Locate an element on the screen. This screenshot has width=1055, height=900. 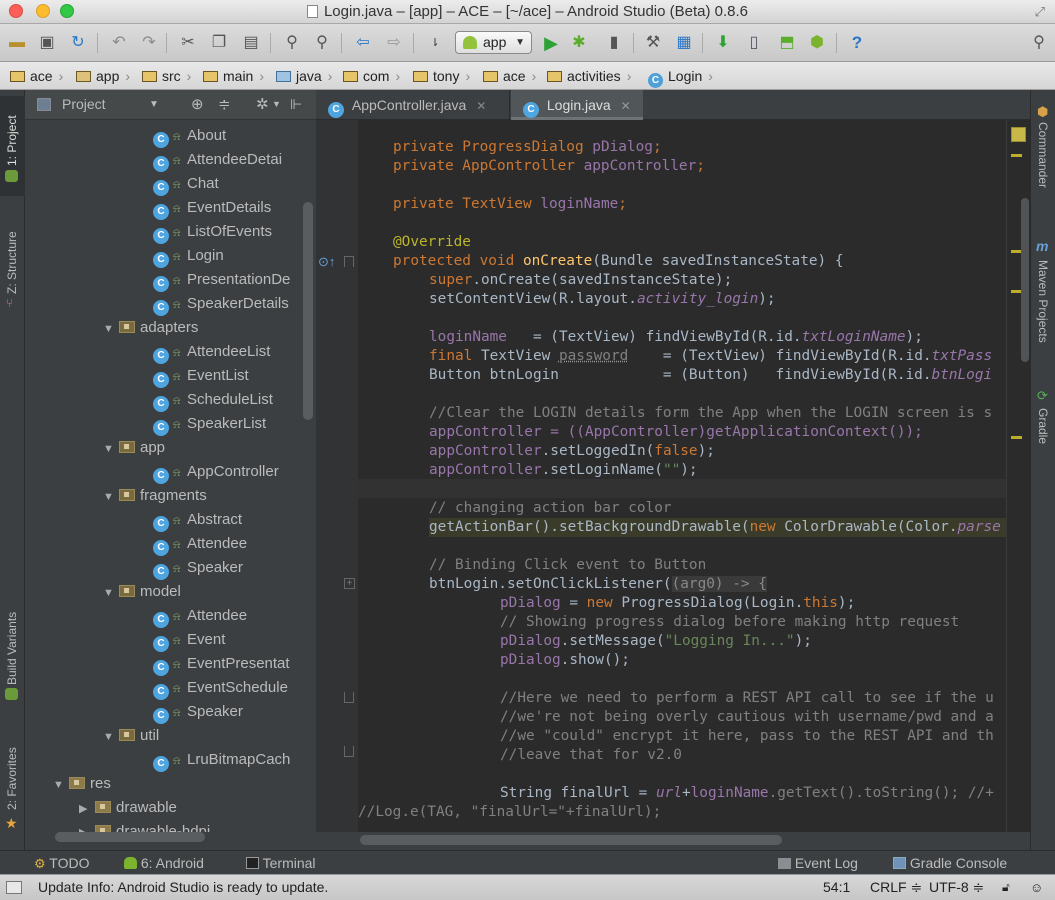
close-icon: ✕ is located at coordinates (481, 106).